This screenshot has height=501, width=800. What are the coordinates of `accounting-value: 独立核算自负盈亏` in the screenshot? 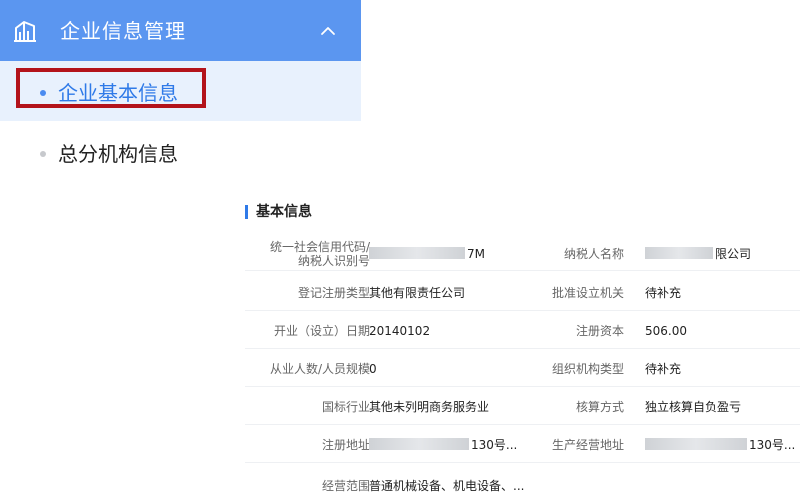 It's located at (693, 407).